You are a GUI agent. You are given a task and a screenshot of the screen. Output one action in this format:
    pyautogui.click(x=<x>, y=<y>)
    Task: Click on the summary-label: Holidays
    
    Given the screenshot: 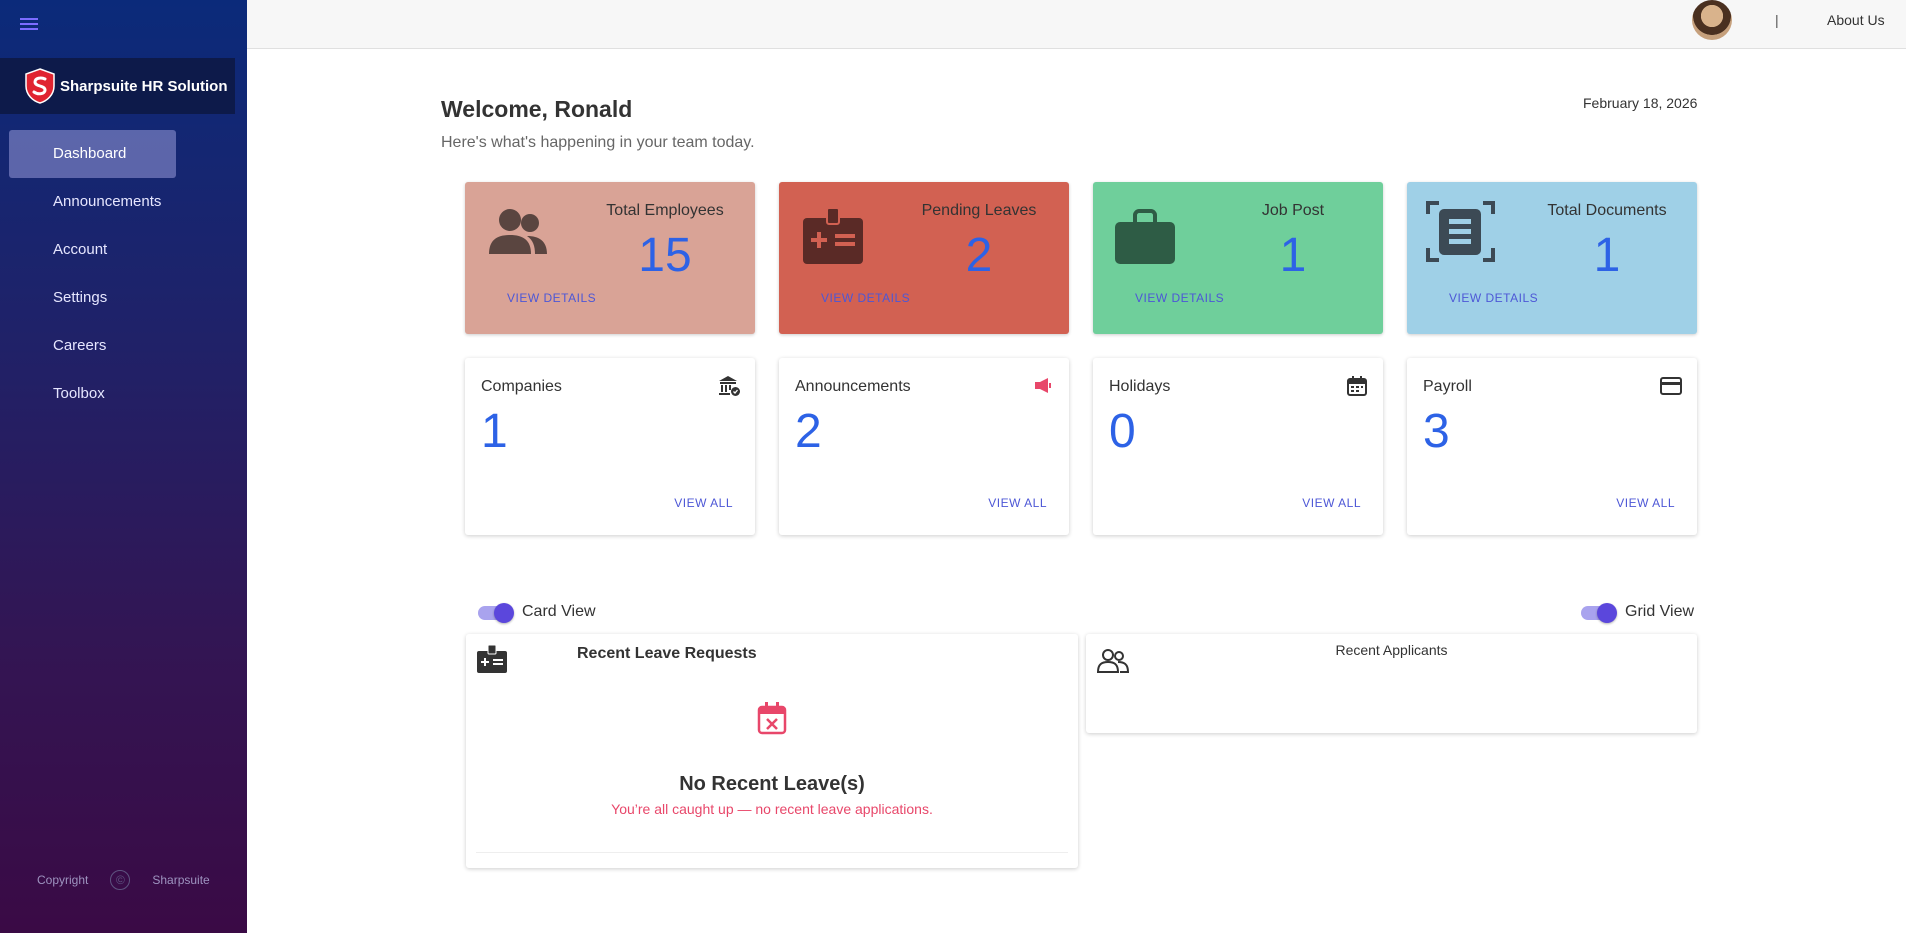 What is the action you would take?
    pyautogui.click(x=1140, y=386)
    